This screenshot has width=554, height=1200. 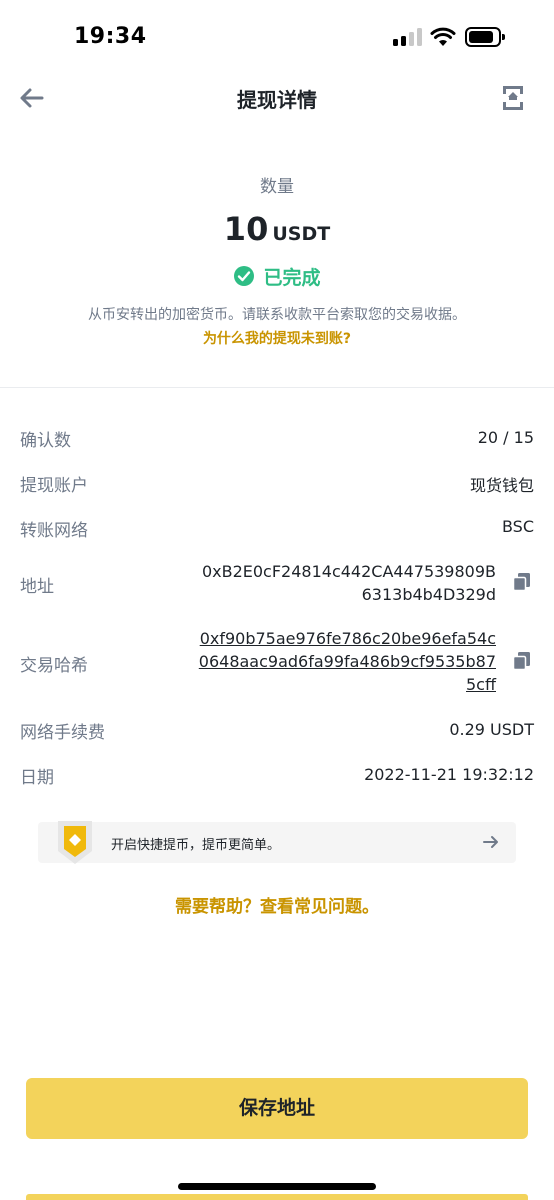 I want to click on page-title: 提现详情, so click(x=277, y=100).